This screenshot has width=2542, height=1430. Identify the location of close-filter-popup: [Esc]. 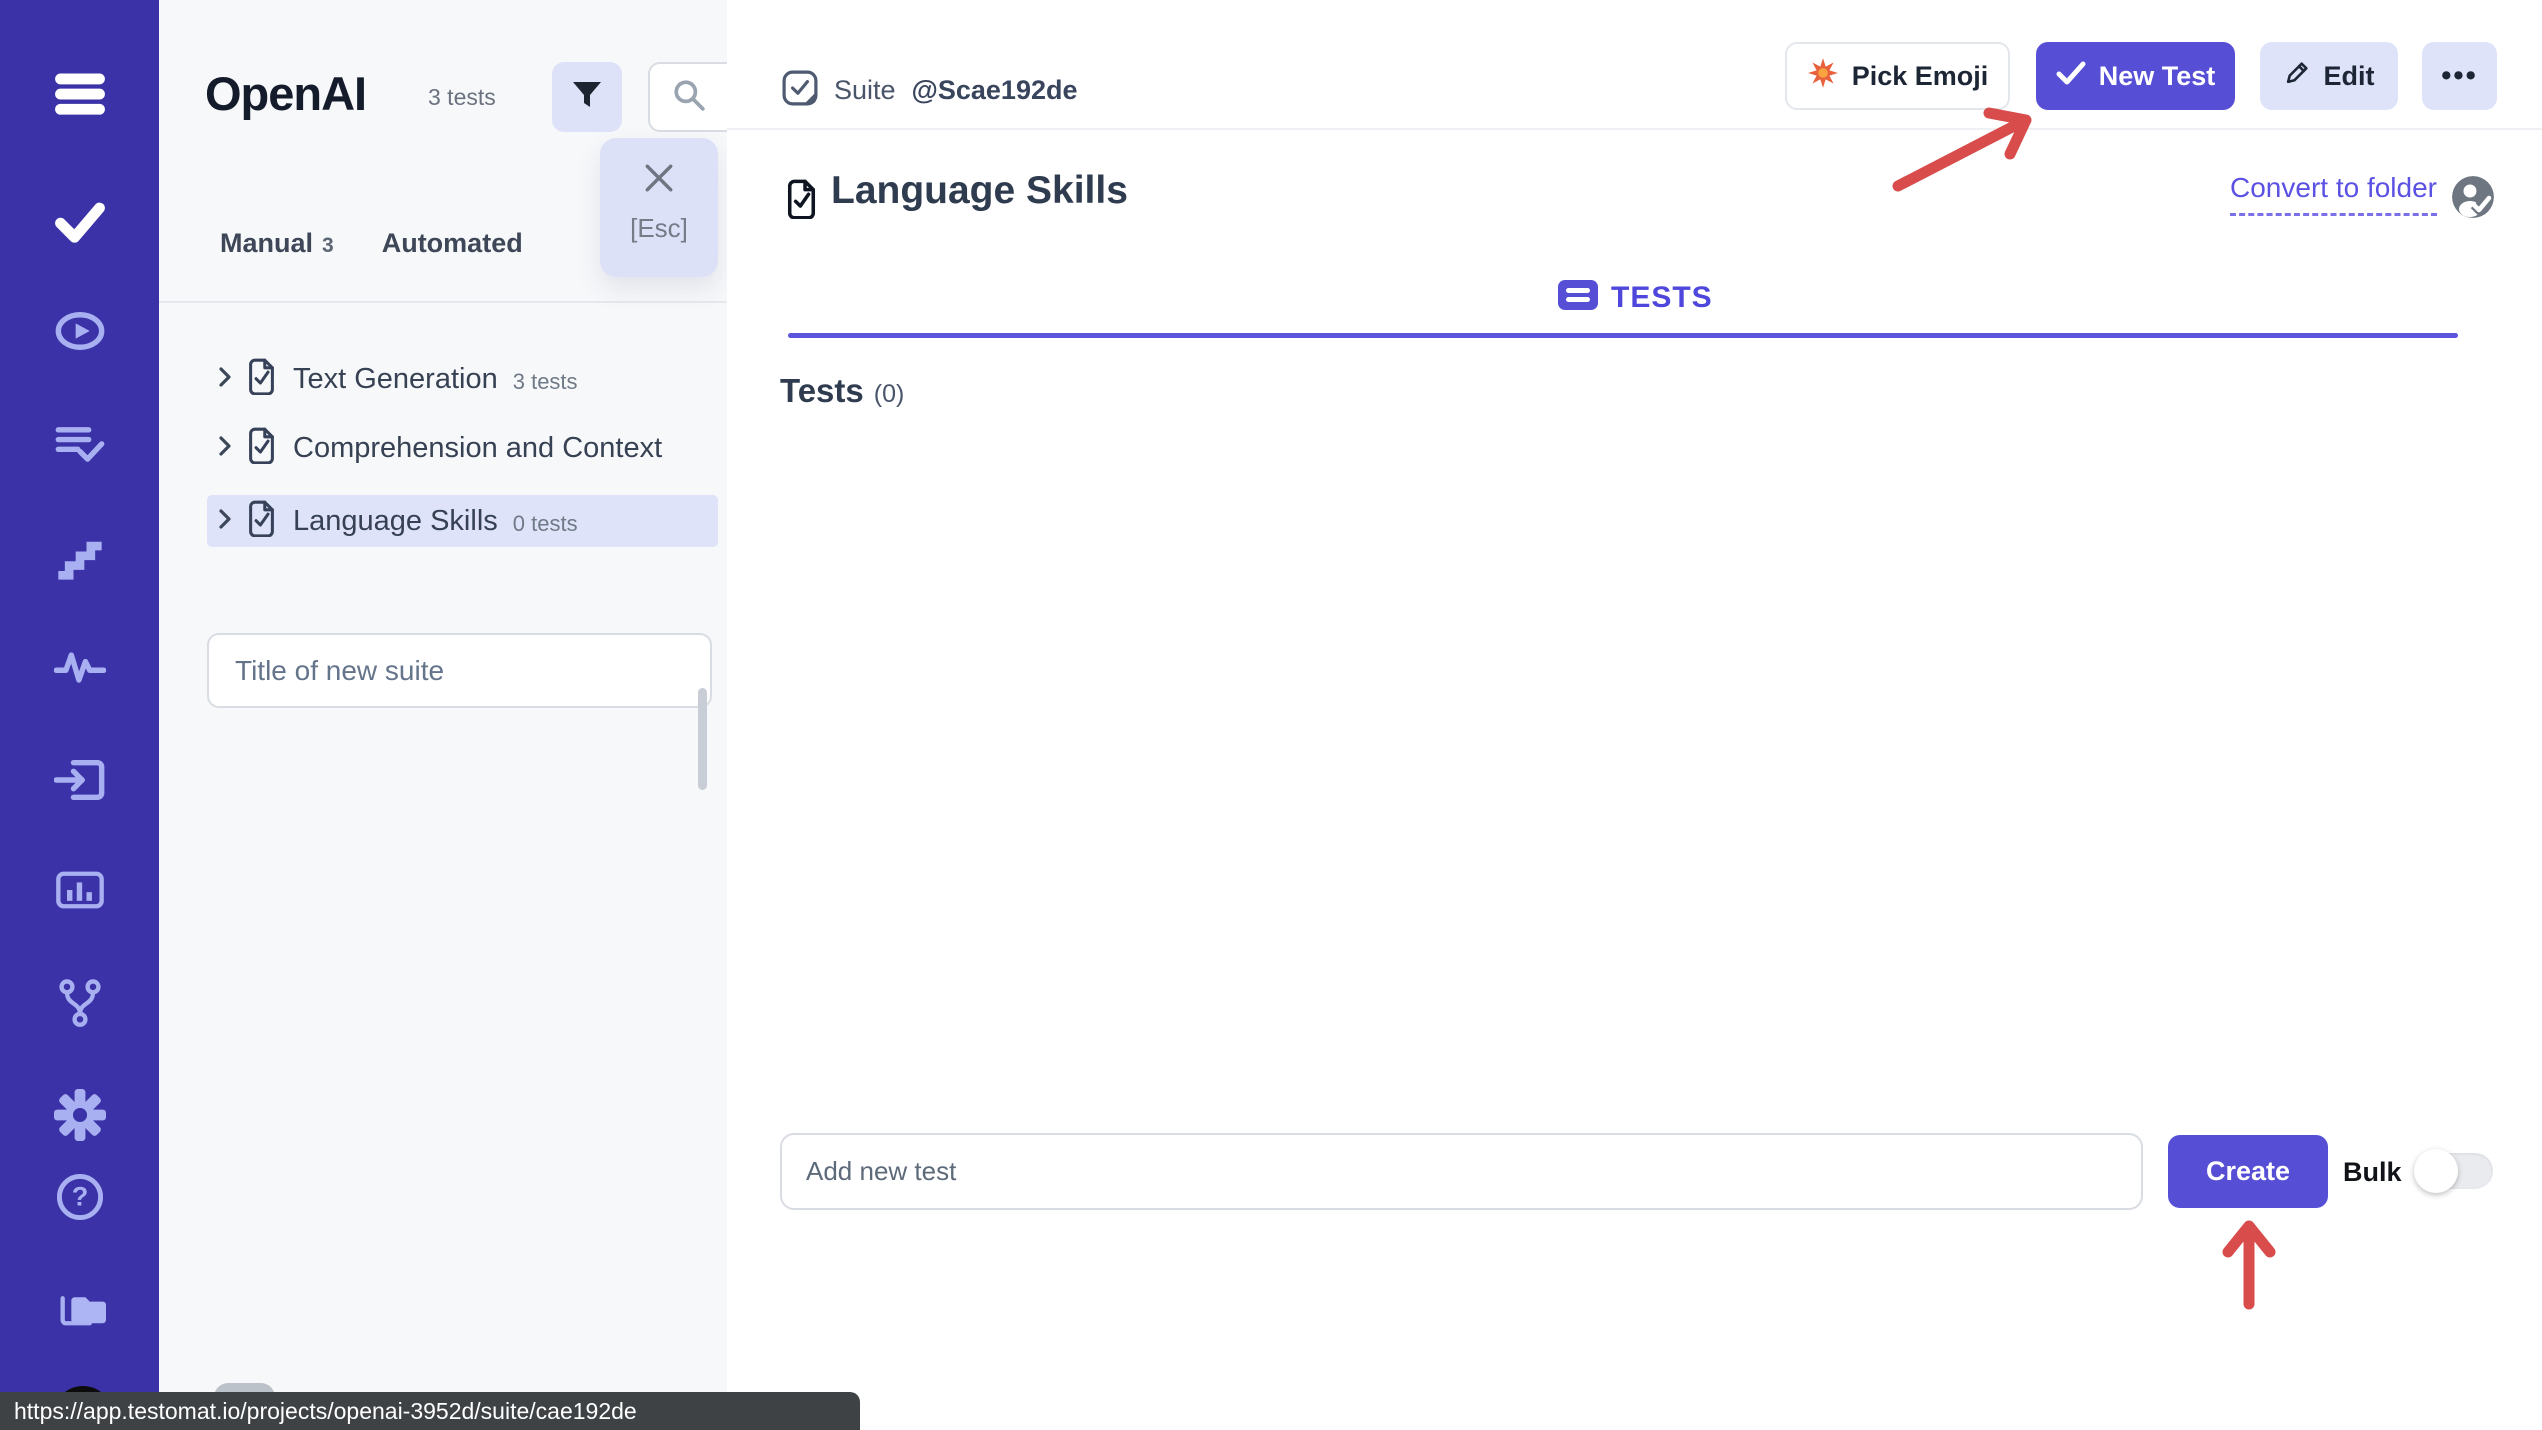
(659, 207).